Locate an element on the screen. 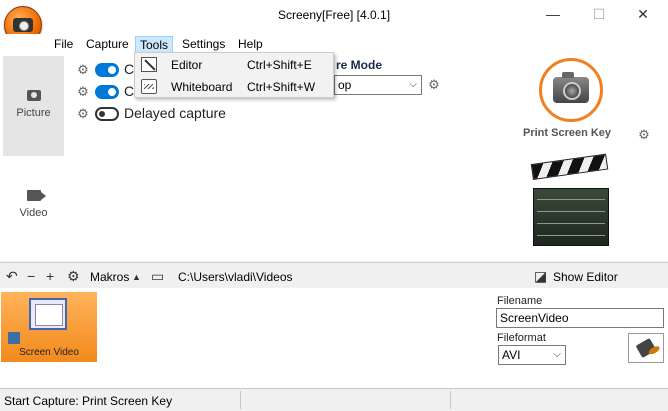 Image resolution: width=668 pixels, height=411 pixels. option2-label: C is located at coordinates (129, 91).